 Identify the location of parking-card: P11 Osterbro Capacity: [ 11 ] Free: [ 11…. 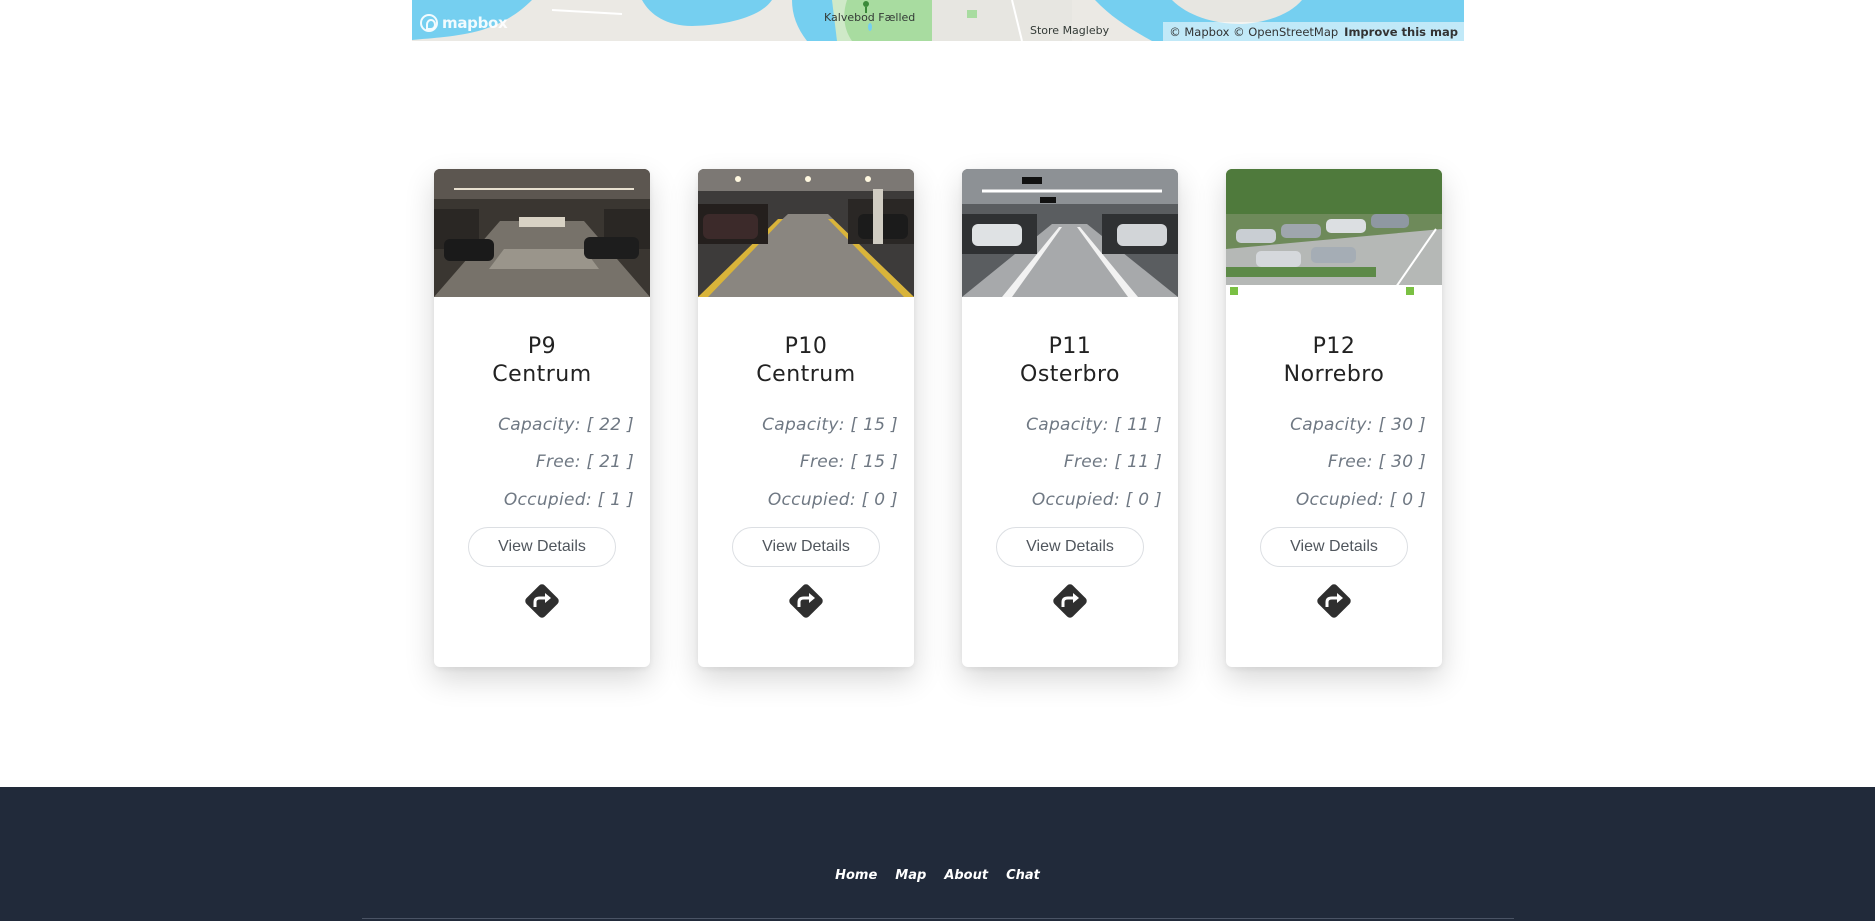
(1070, 418).